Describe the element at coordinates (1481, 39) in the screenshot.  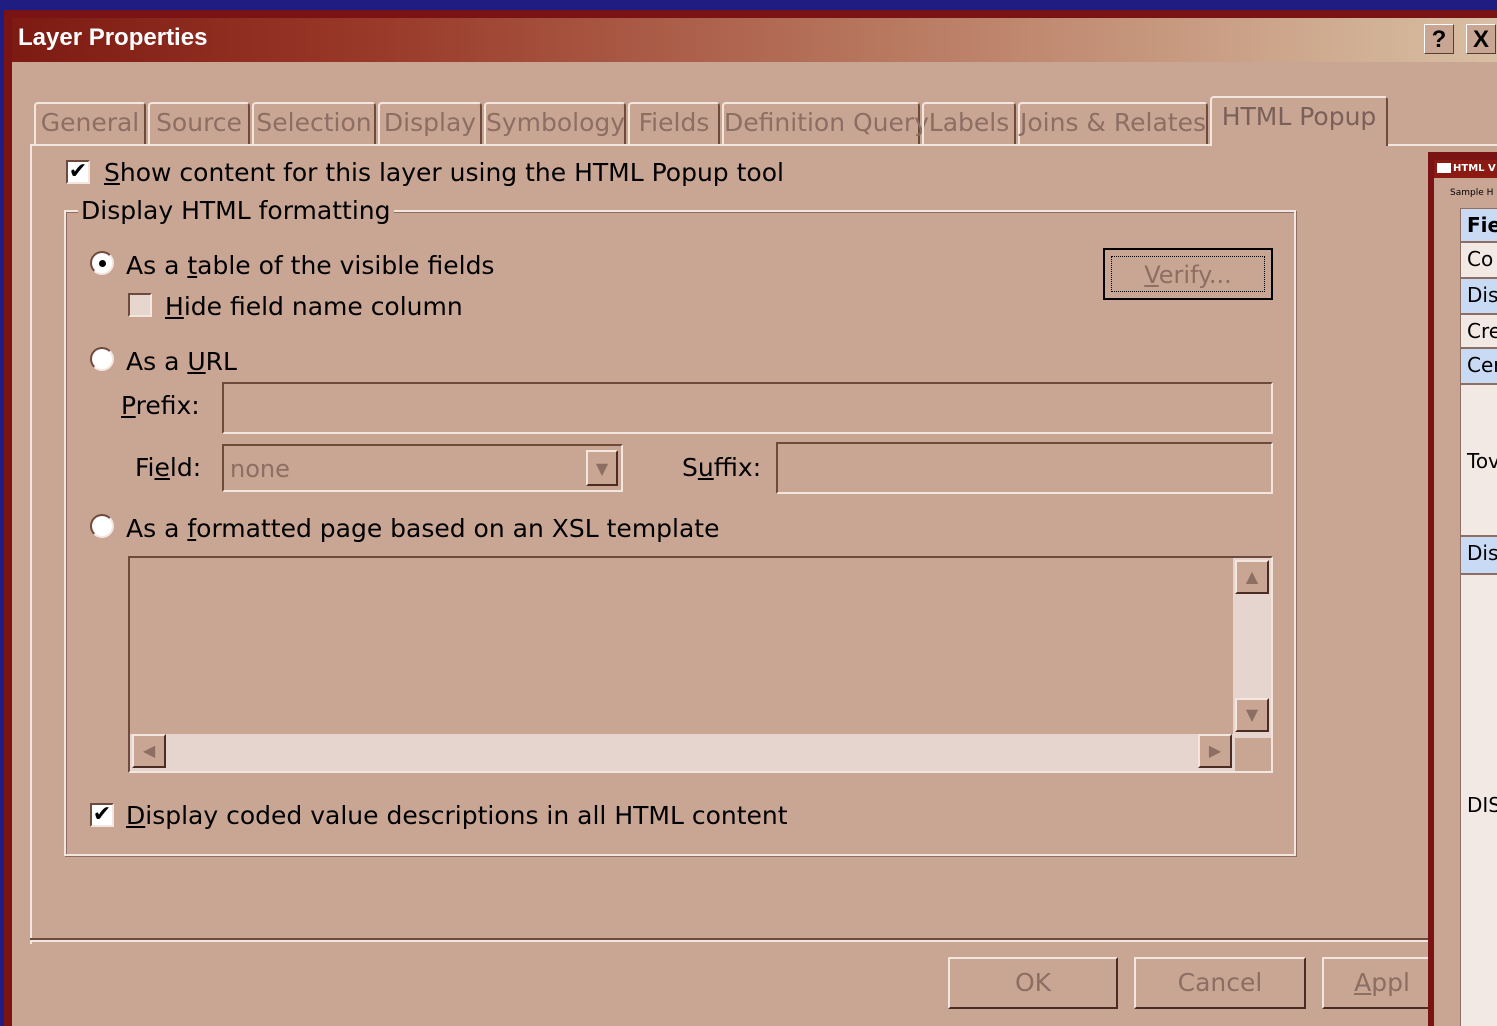
I see `close-button: X` at that location.